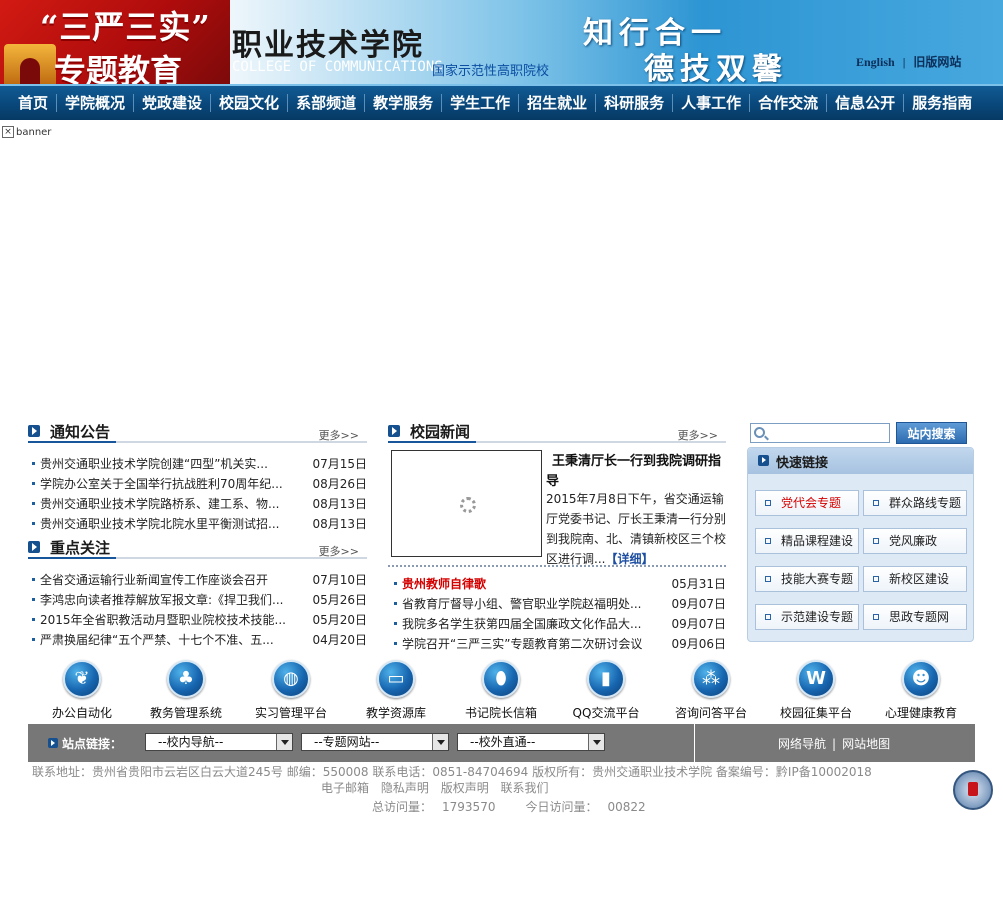 This screenshot has width=1003, height=912. Describe the element at coordinates (198, 464) in the screenshot. I see `list-item: 贵州交通职业技术学院创建“四型”机关实... 07月15日` at that location.